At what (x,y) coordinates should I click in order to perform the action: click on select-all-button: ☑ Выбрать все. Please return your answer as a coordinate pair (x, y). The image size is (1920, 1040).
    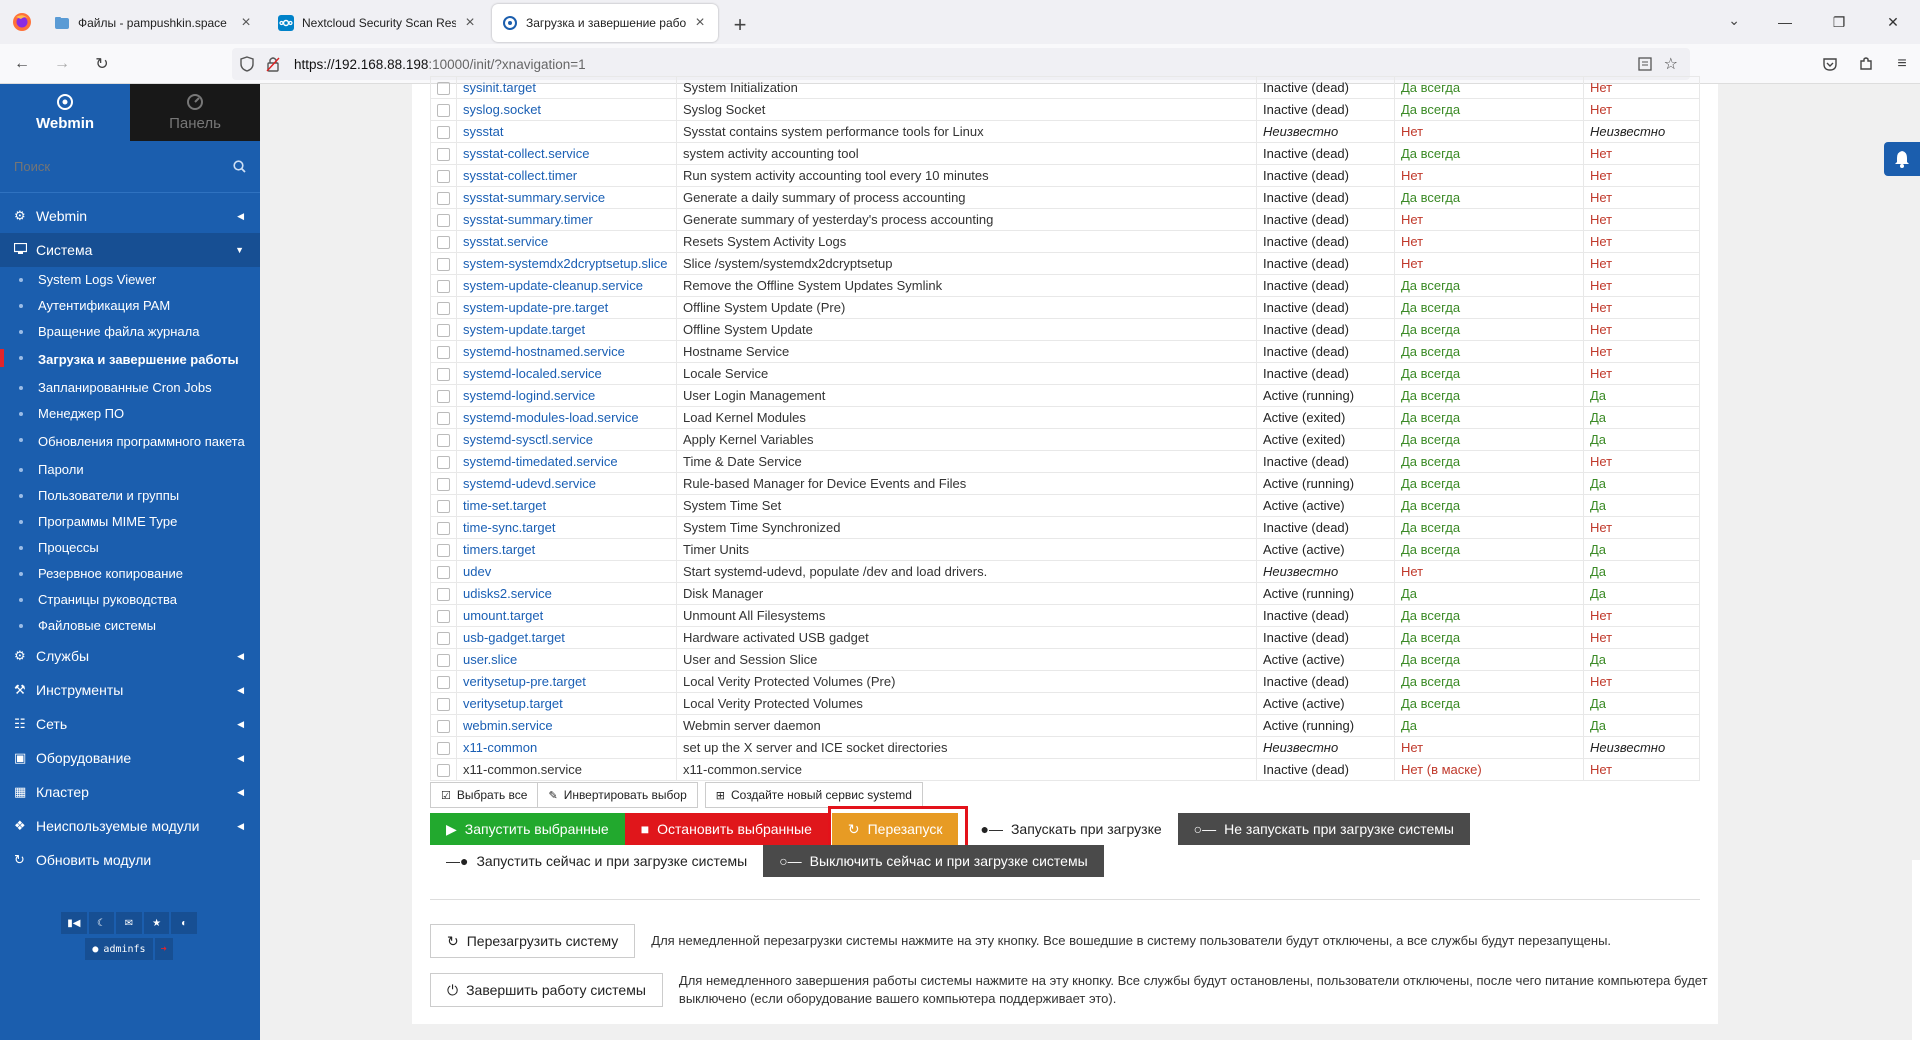
    Looking at the image, I should click on (484, 795).